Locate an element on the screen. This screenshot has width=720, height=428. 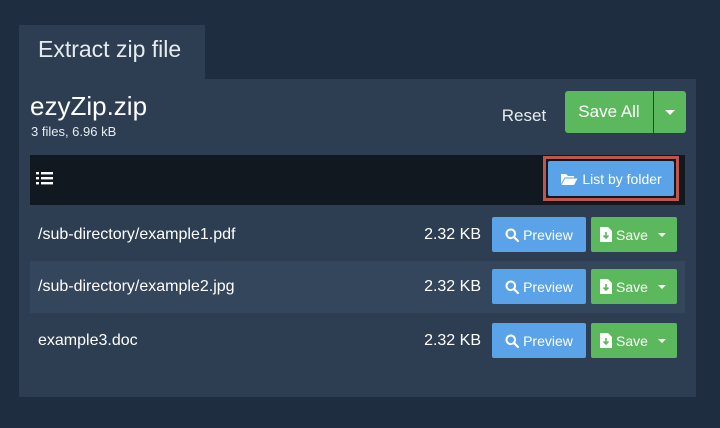
save-all-group: Save All is located at coordinates (625, 112).